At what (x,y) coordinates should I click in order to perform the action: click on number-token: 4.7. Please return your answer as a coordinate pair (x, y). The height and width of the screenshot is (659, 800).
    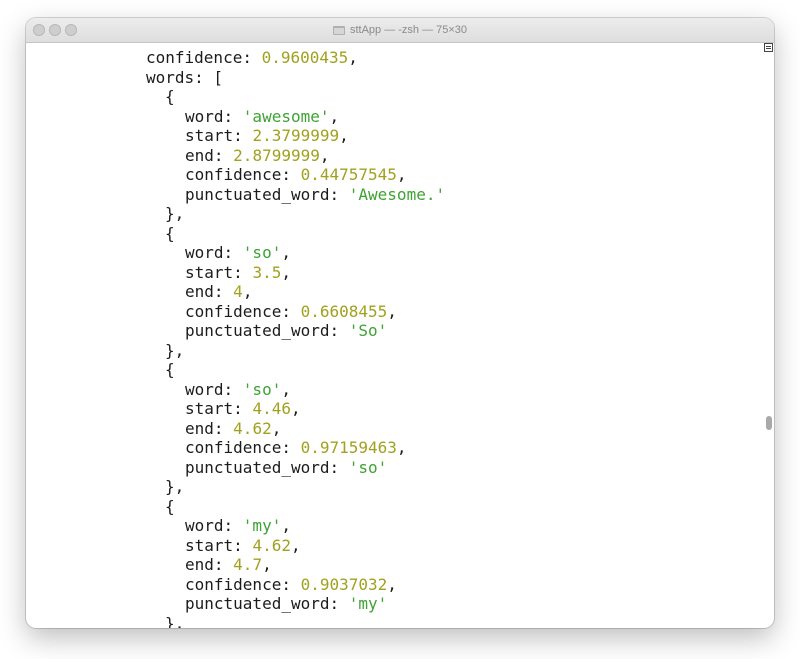
    Looking at the image, I should click on (248, 564).